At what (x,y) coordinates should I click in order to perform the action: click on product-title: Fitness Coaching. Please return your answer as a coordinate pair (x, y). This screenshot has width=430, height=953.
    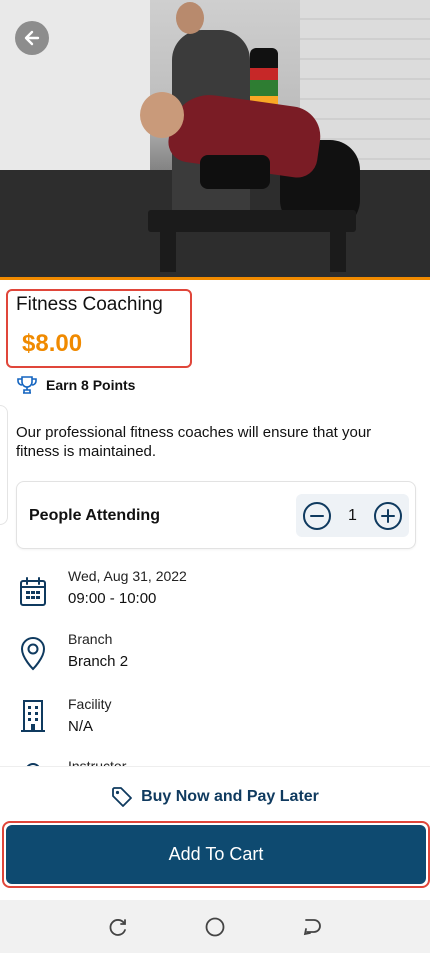
    Looking at the image, I should click on (89, 304).